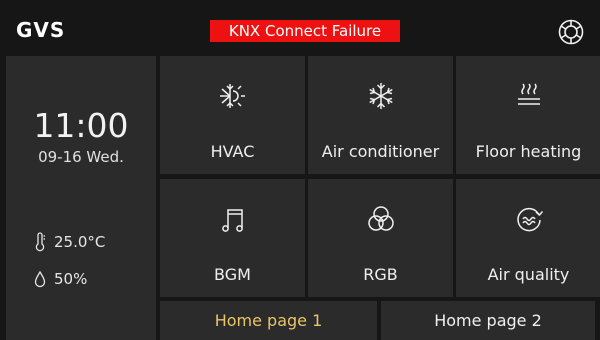 Image resolution: width=600 pixels, height=340 pixels. Describe the element at coordinates (571, 32) in the screenshot. I see `settings-gear-icon` at that location.